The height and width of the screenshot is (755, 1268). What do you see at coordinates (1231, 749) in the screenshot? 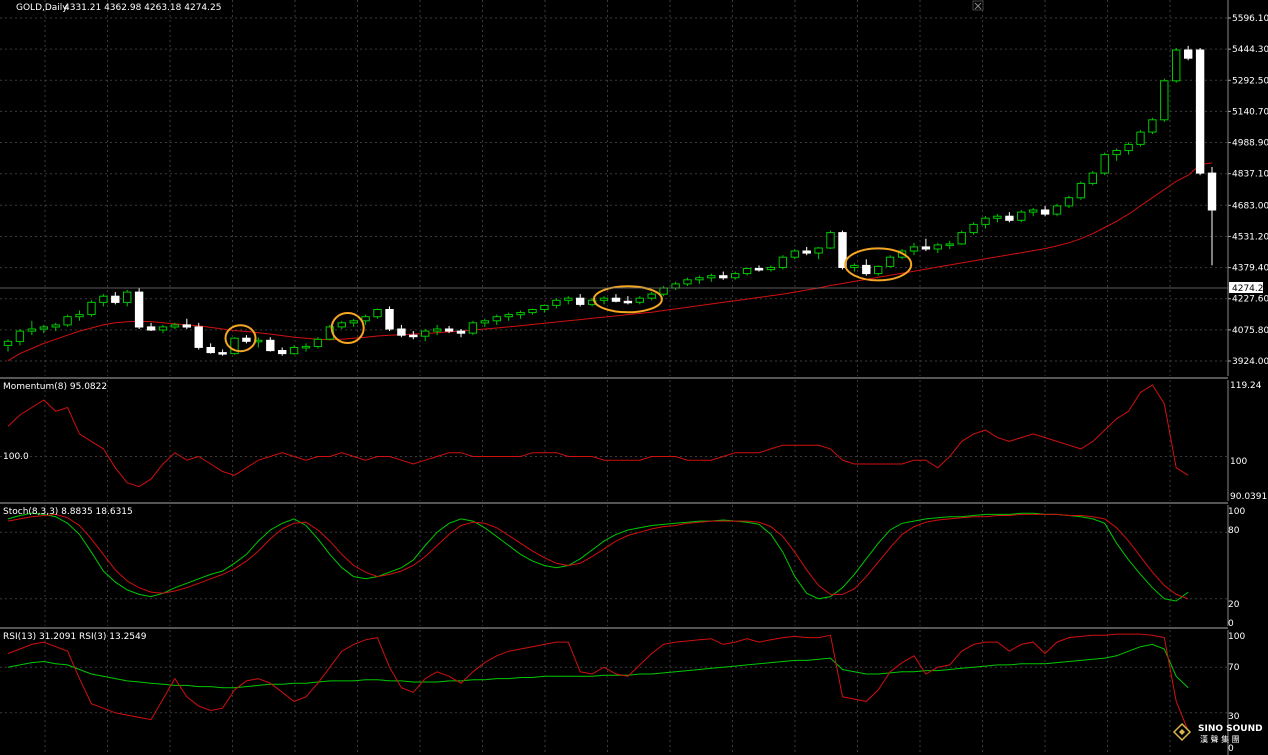
I see `rsi-axis-0: 0` at bounding box center [1231, 749].